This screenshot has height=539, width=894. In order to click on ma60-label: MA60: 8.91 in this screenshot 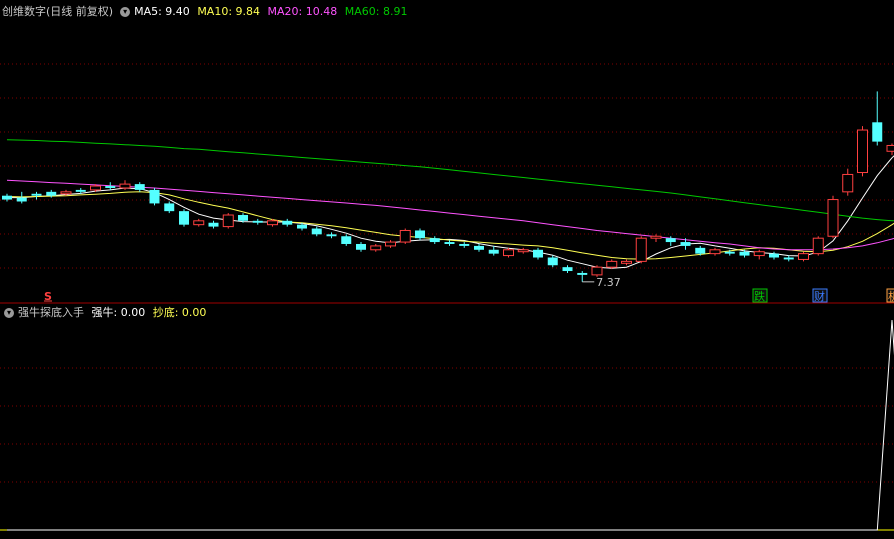, I will do `click(376, 11)`.